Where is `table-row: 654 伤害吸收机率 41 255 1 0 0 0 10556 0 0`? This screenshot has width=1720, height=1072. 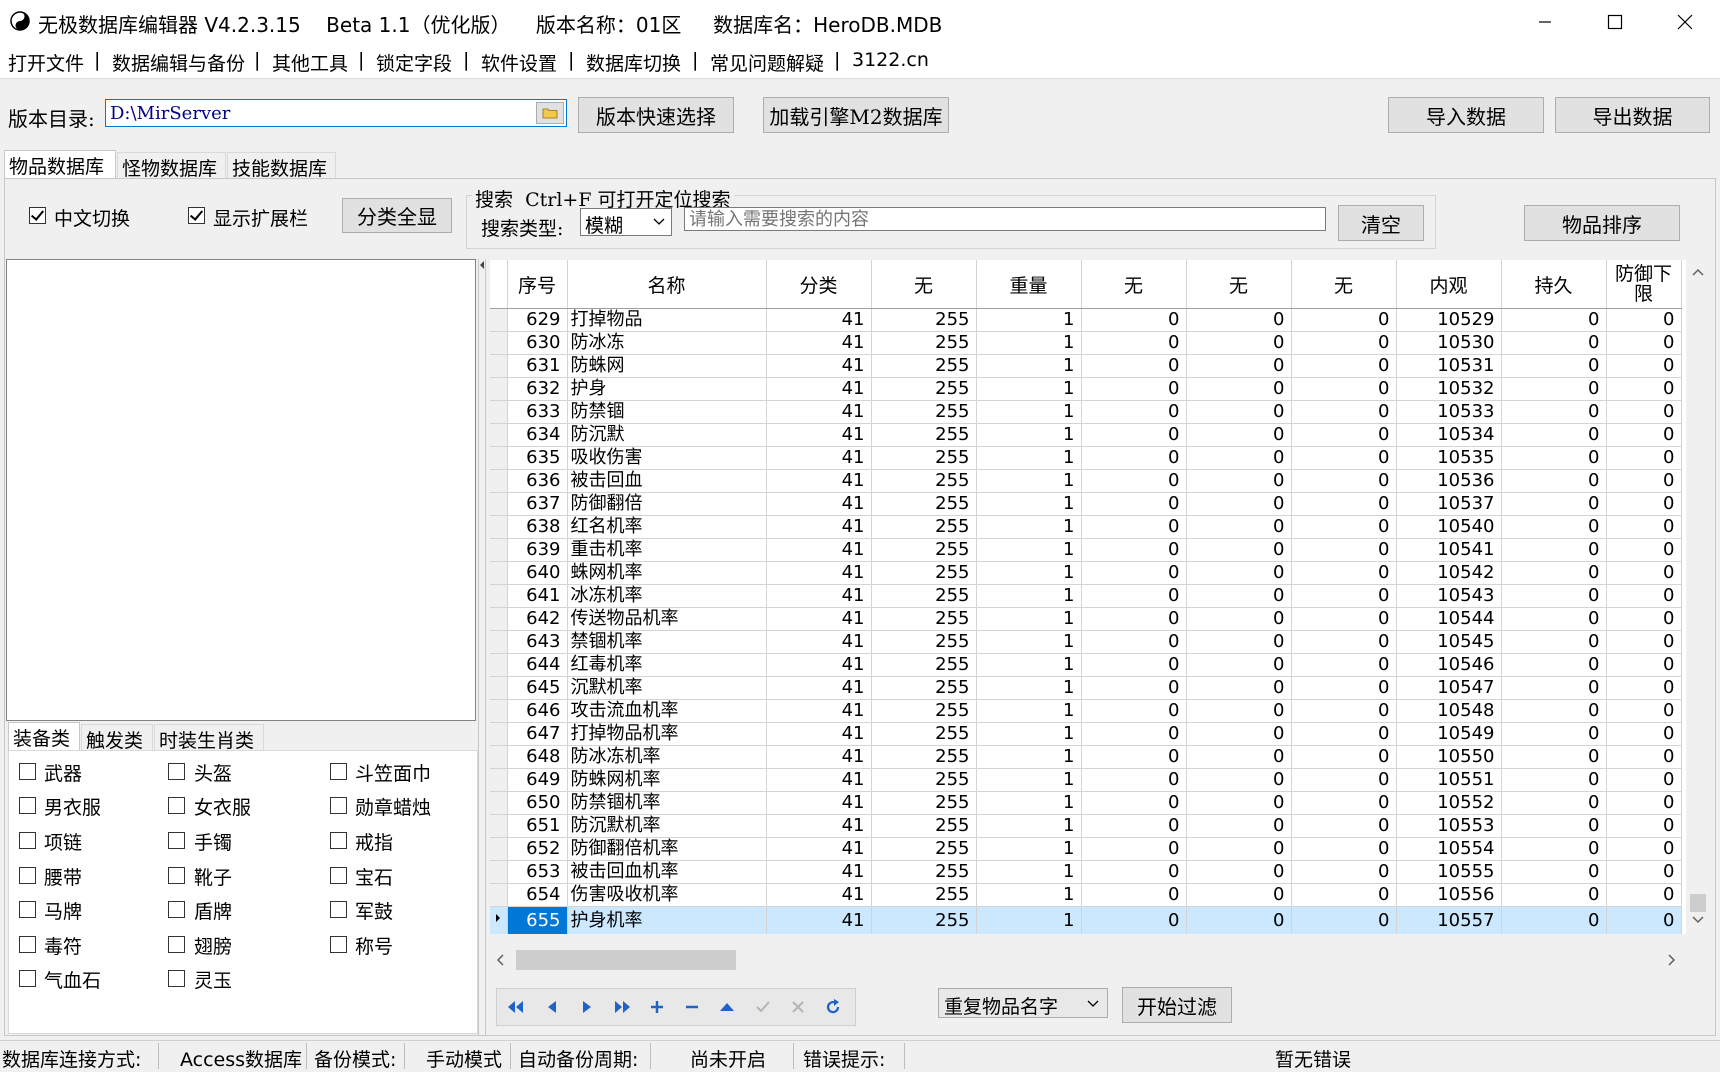
table-row: 654 伤害吸收机率 41 255 1 0 0 0 10556 0 0 is located at coordinates (1086, 895).